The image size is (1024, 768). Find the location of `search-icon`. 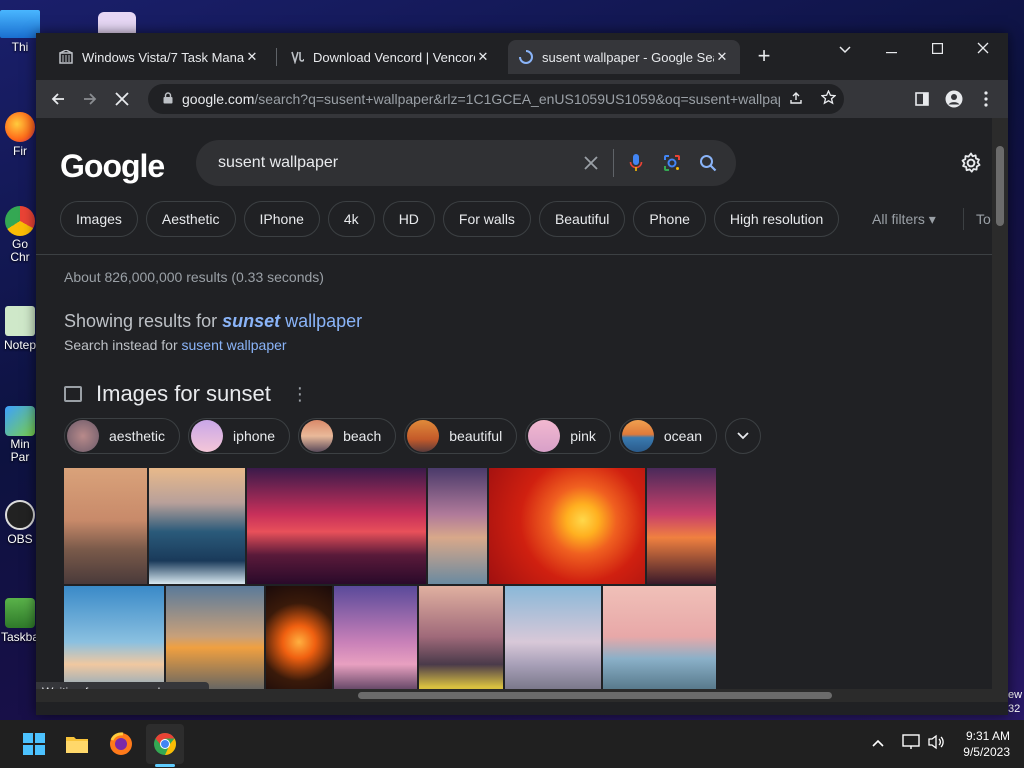

search-icon is located at coordinates (708, 163).